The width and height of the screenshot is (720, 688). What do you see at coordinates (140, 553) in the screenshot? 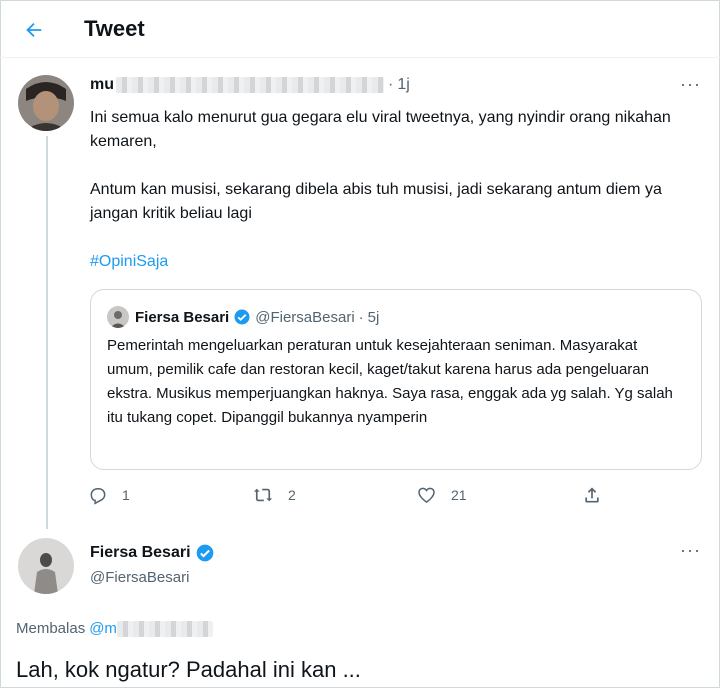
I see `reply-author-name: Fiersa Besari` at bounding box center [140, 553].